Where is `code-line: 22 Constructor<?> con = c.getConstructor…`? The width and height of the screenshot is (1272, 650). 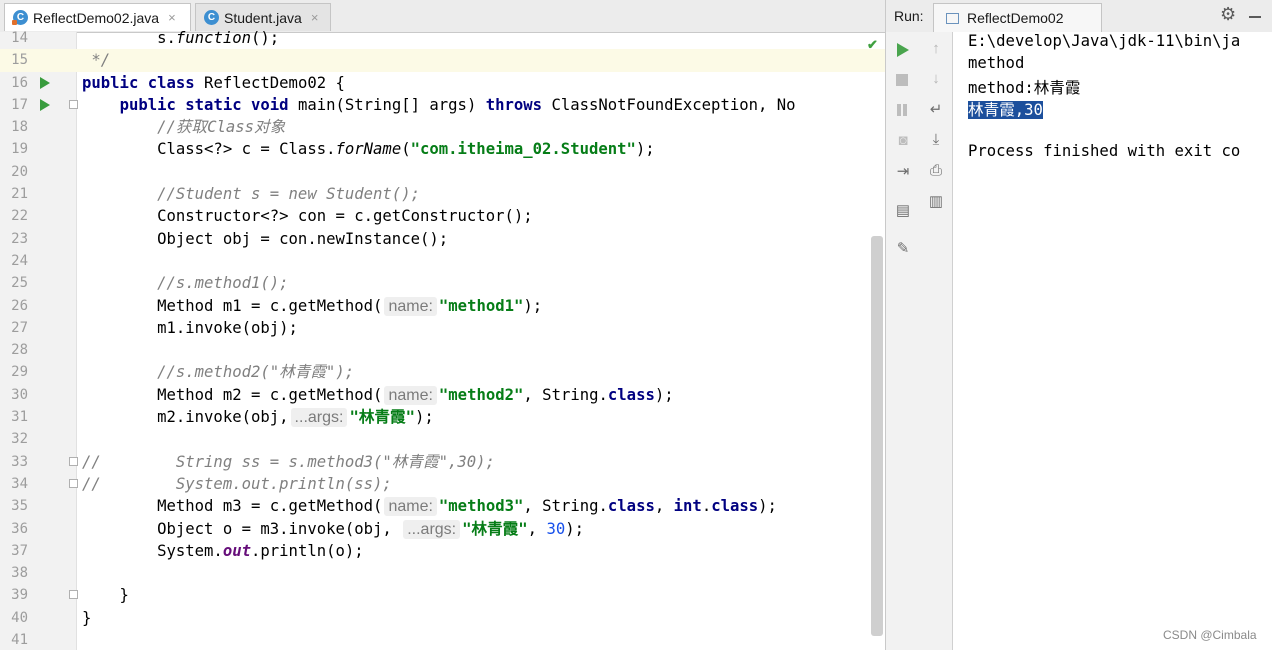 code-line: 22 Constructor<?> con = c.getConstructor… is located at coordinates (442, 216).